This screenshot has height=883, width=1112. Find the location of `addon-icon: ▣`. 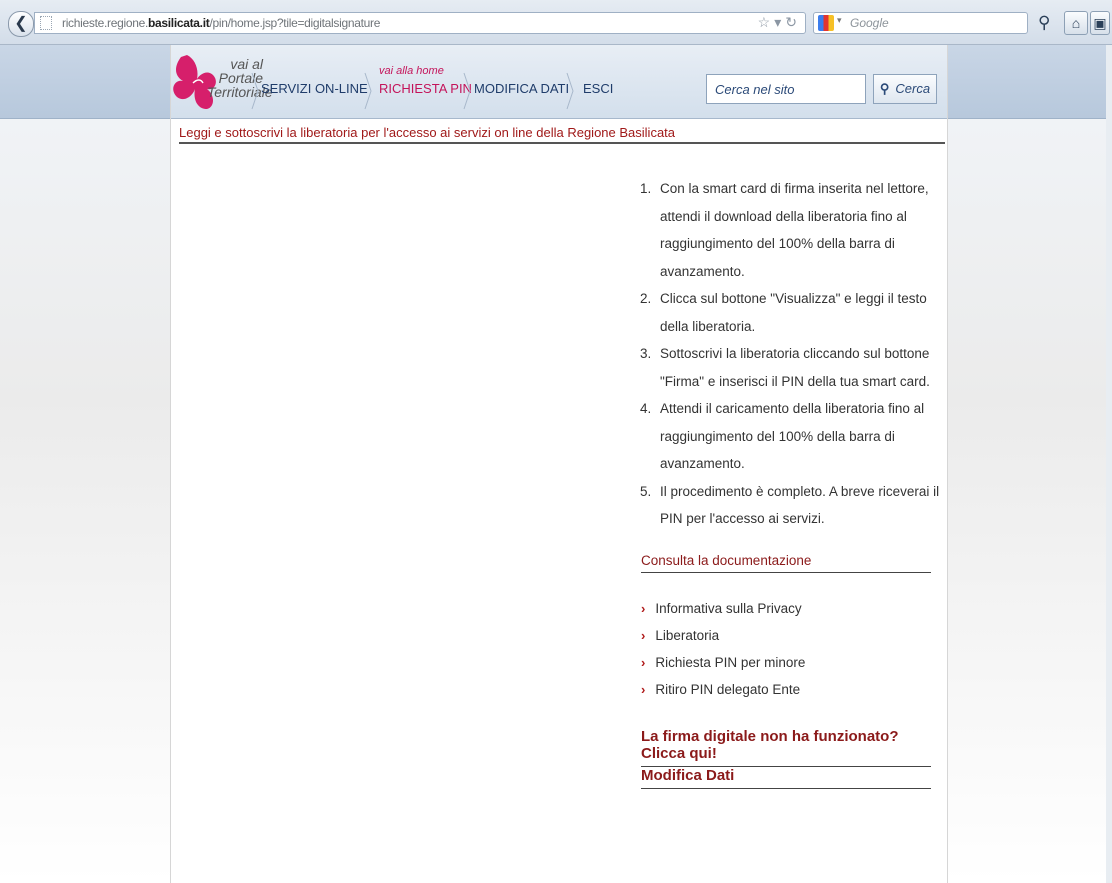

addon-icon: ▣ is located at coordinates (1100, 23).